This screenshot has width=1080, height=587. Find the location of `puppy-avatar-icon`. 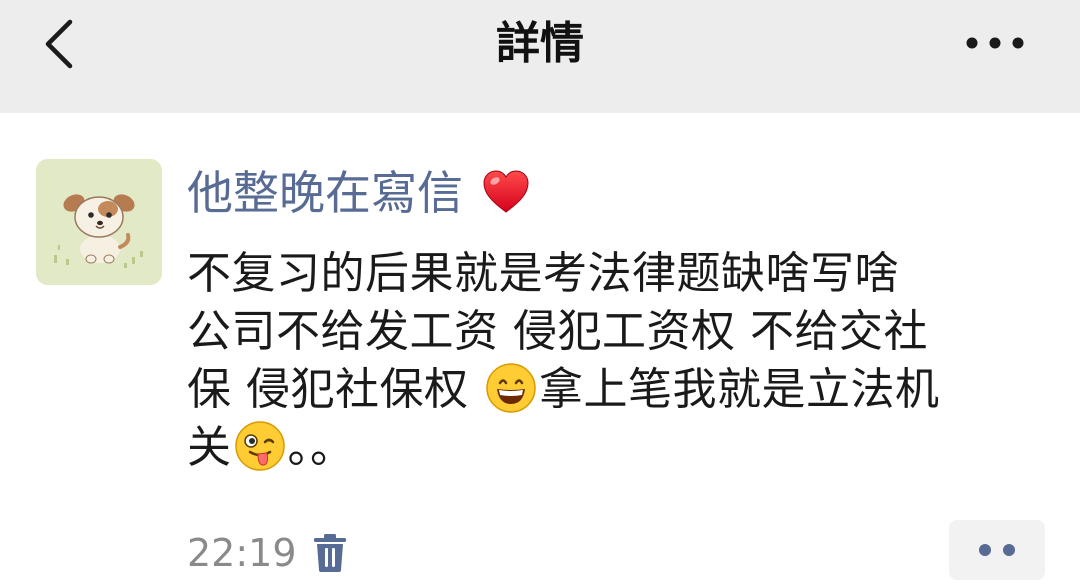

puppy-avatar-icon is located at coordinates (99, 222).